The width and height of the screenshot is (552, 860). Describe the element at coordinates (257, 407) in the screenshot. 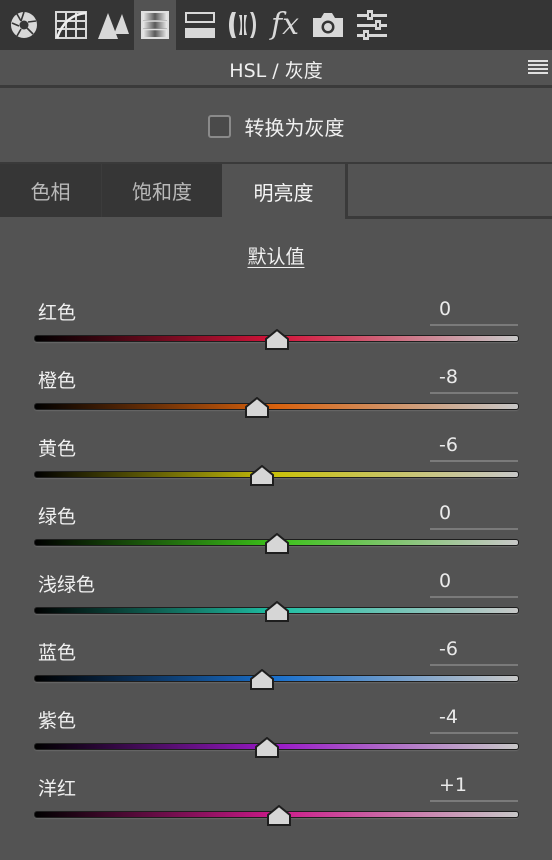

I see `slider-thumb-orange` at that location.